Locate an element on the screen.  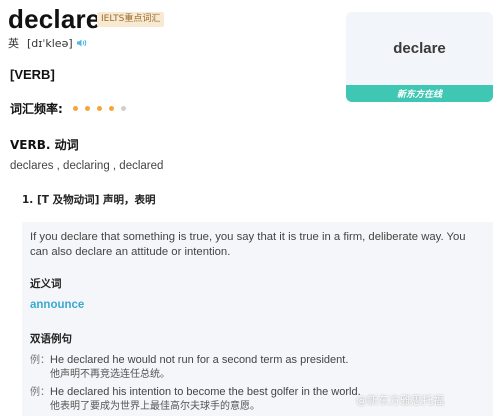
pronunciation-row: 英 [dɪˈkleə] is located at coordinates (48, 43).